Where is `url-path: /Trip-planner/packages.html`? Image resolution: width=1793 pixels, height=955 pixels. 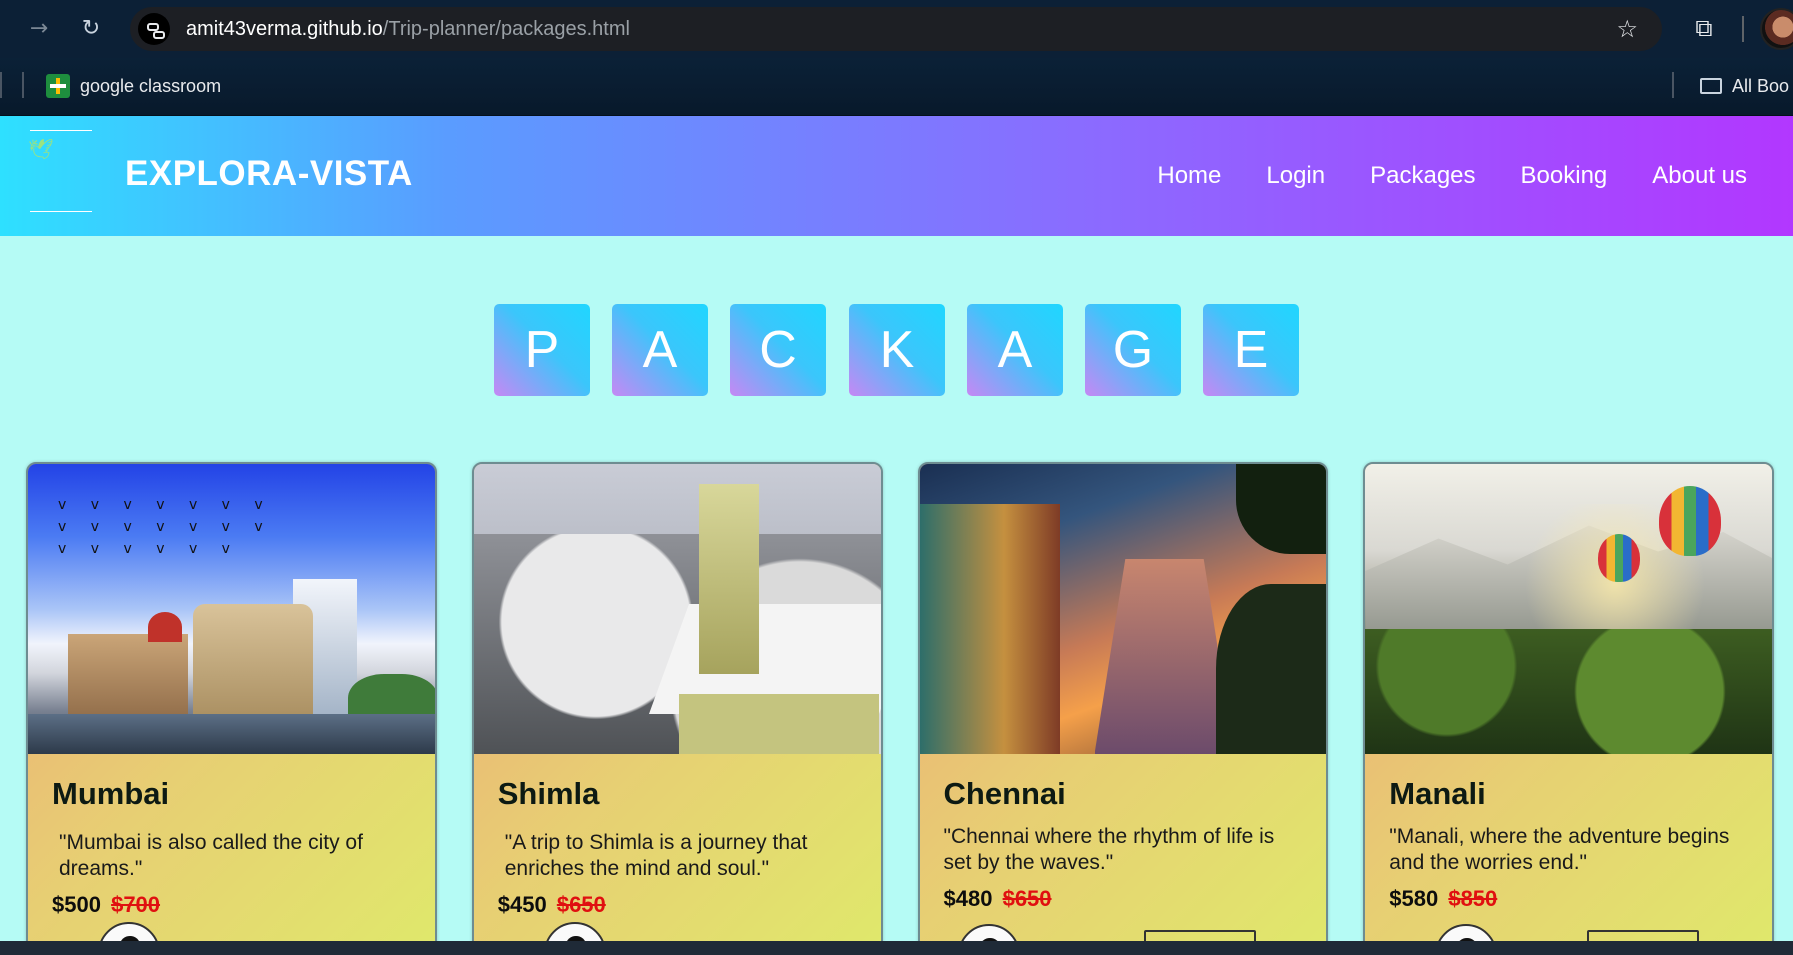
url-path: /Trip-planner/packages.html is located at coordinates (506, 29).